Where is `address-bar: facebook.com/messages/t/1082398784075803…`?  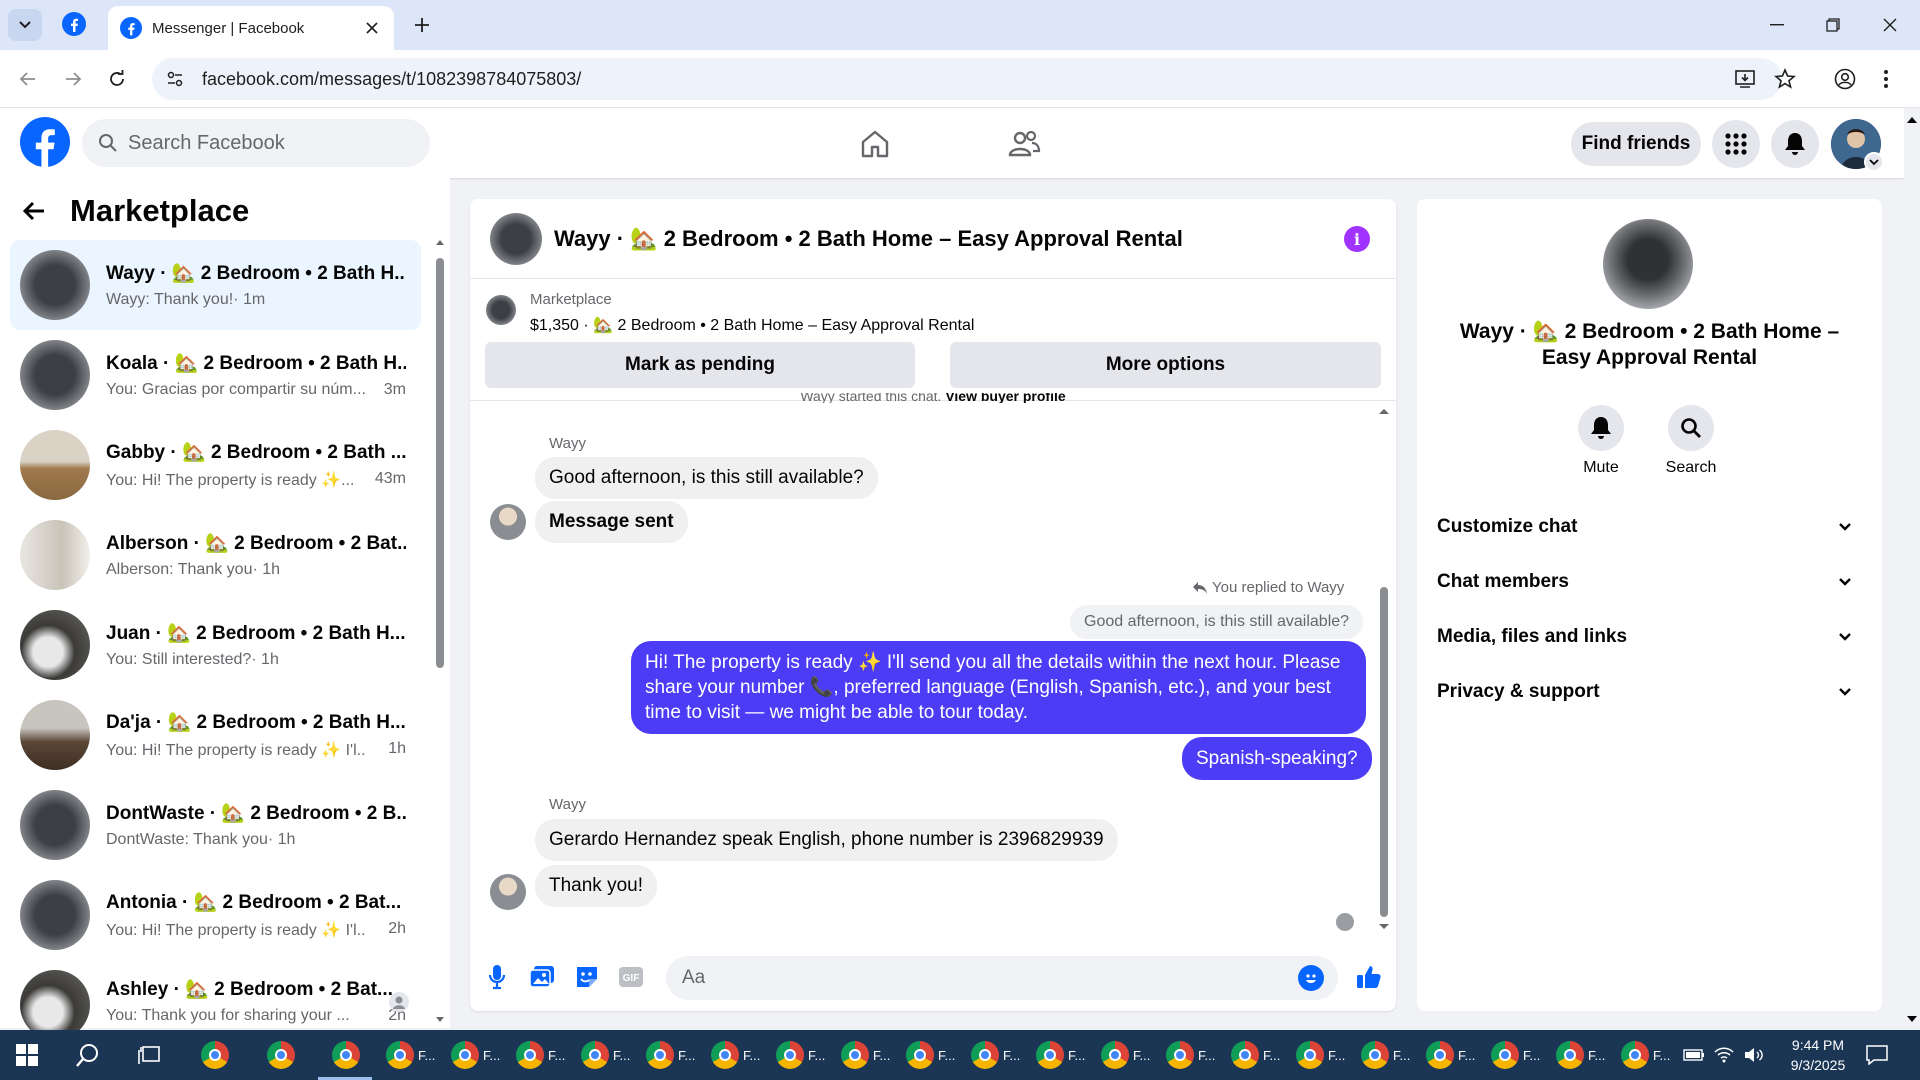 address-bar: facebook.com/messages/t/1082398784075803… is located at coordinates (967, 79).